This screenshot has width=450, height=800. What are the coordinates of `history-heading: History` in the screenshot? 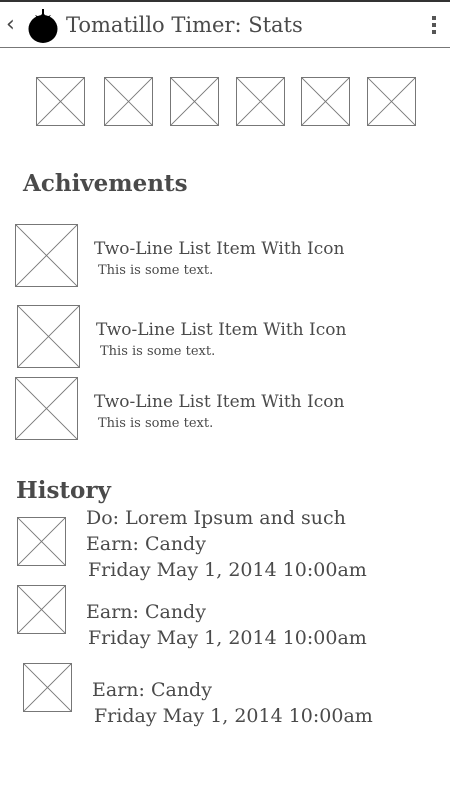 It's located at (63, 490).